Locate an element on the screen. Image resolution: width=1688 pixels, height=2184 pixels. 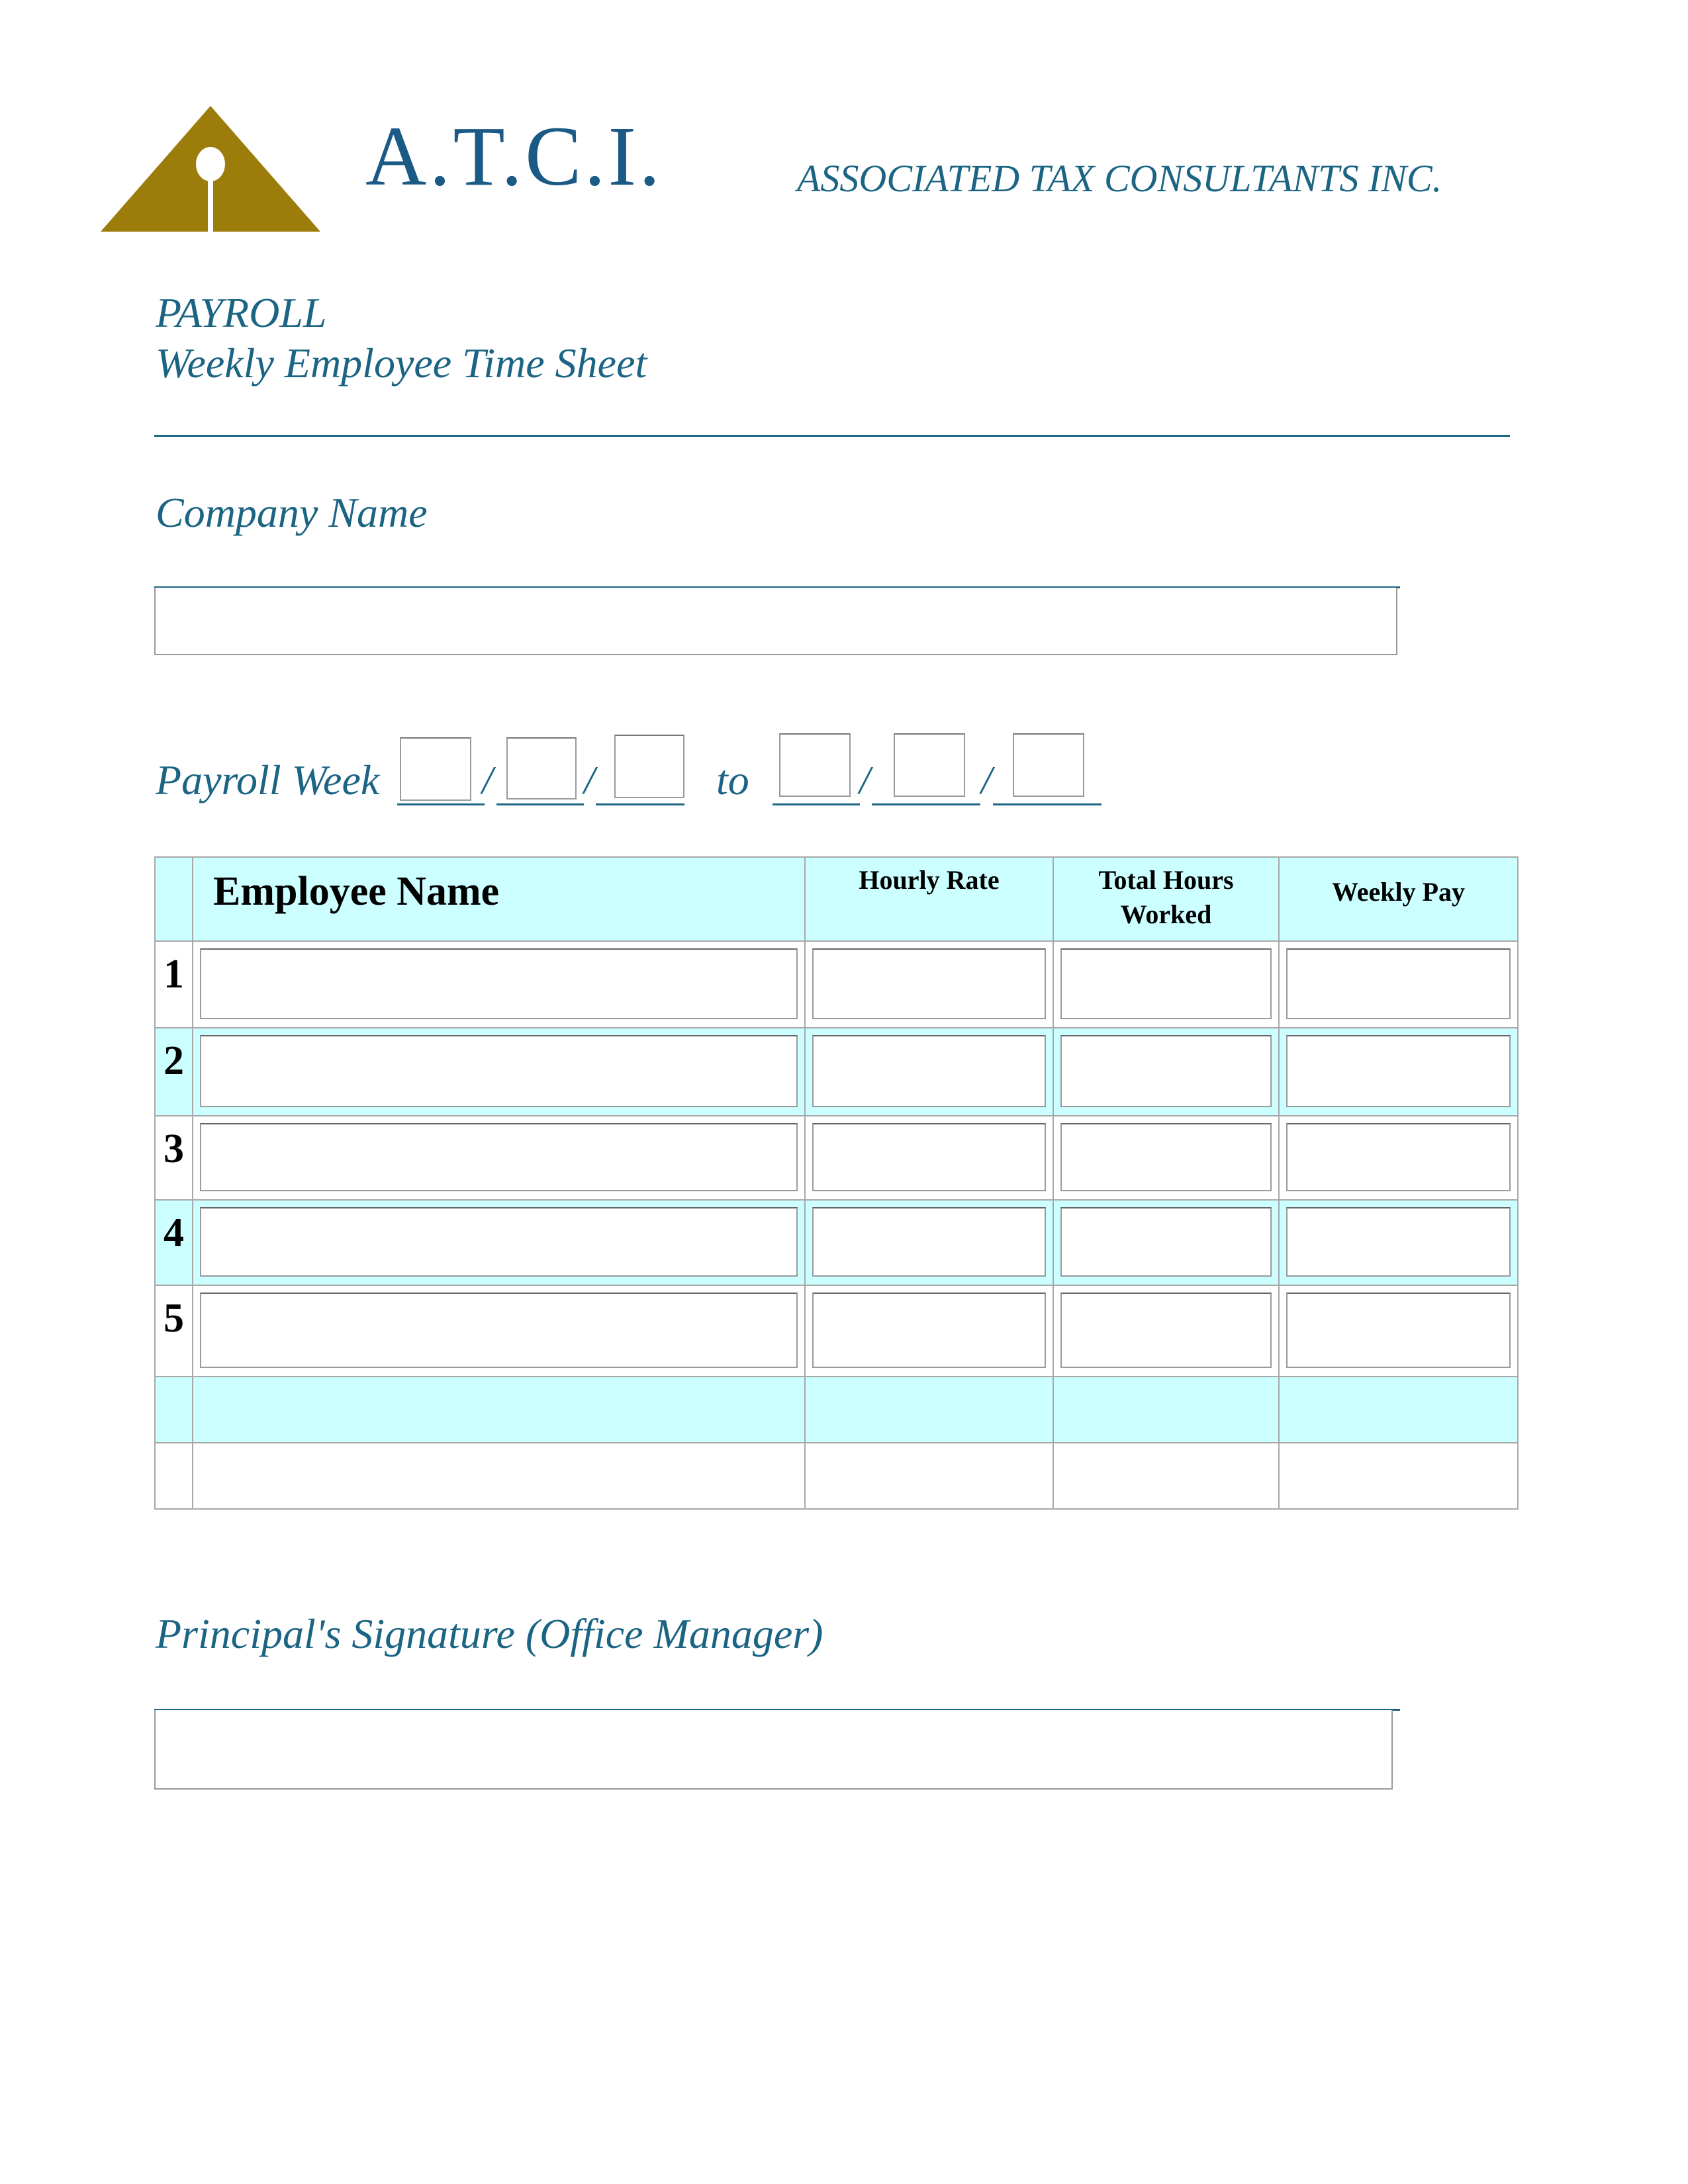
column-header-total-hours: Total Hours Worked is located at coordinates (1166, 899).